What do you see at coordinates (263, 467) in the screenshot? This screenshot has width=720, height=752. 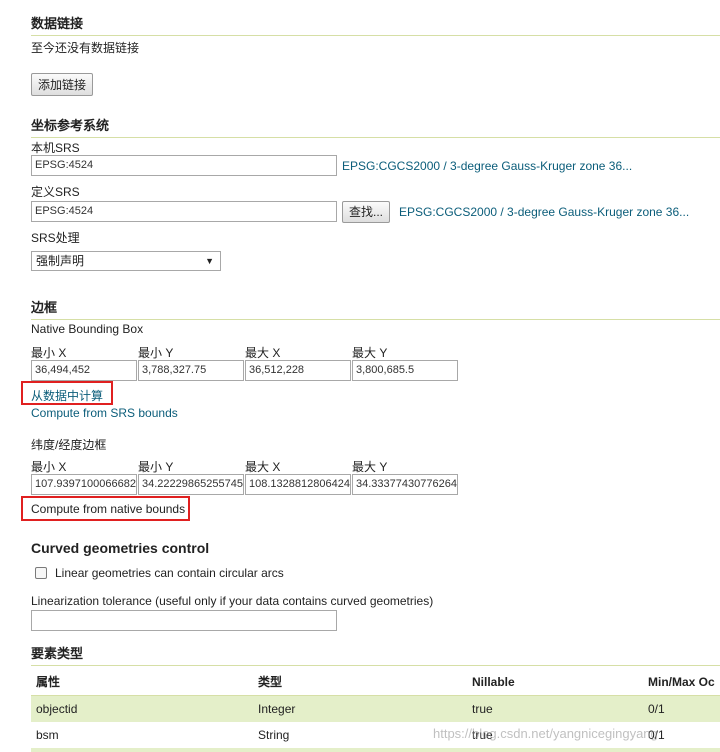 I see `latlon-max-x-label: 最大 X` at bounding box center [263, 467].